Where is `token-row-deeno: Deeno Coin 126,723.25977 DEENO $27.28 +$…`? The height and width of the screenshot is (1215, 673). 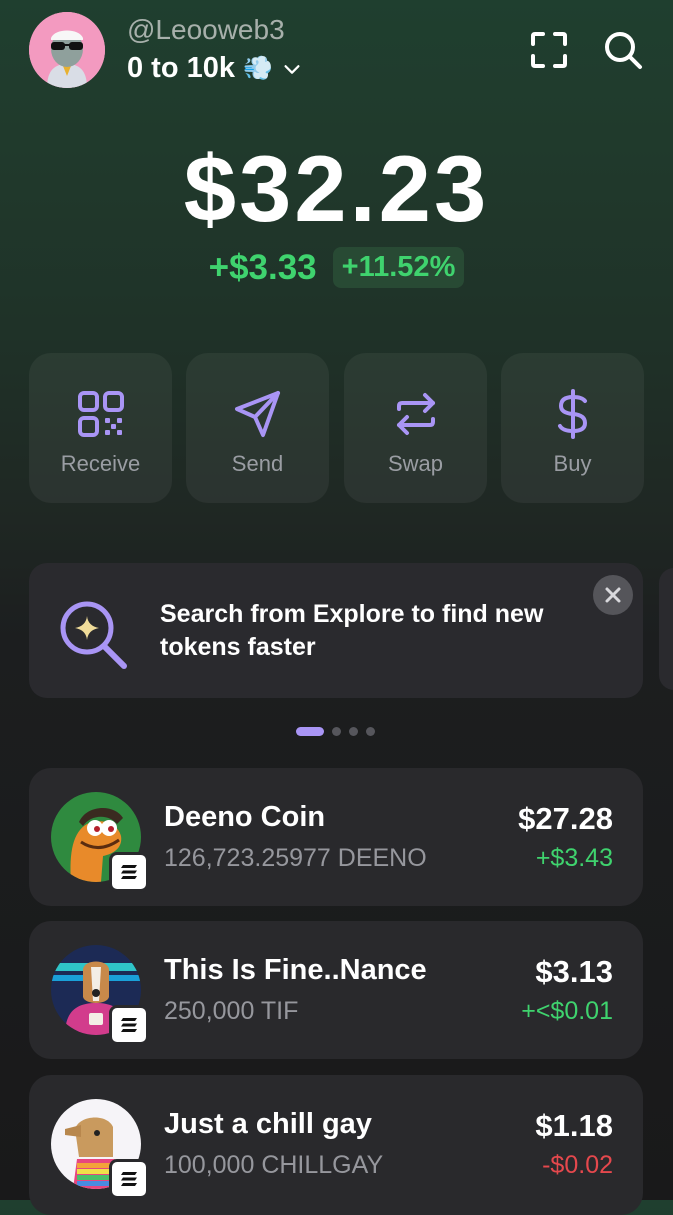 token-row-deeno: Deeno Coin 126,723.25977 DEENO $27.28 +$… is located at coordinates (336, 837).